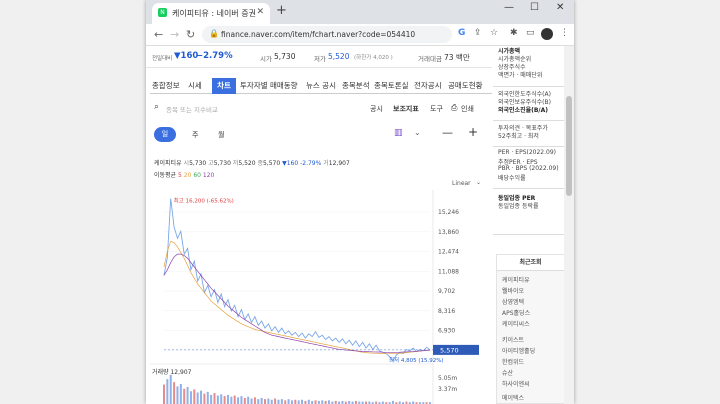 This screenshot has height=404, width=720. I want to click on recent-item: 아이티엠홀딩, so click(518, 350).